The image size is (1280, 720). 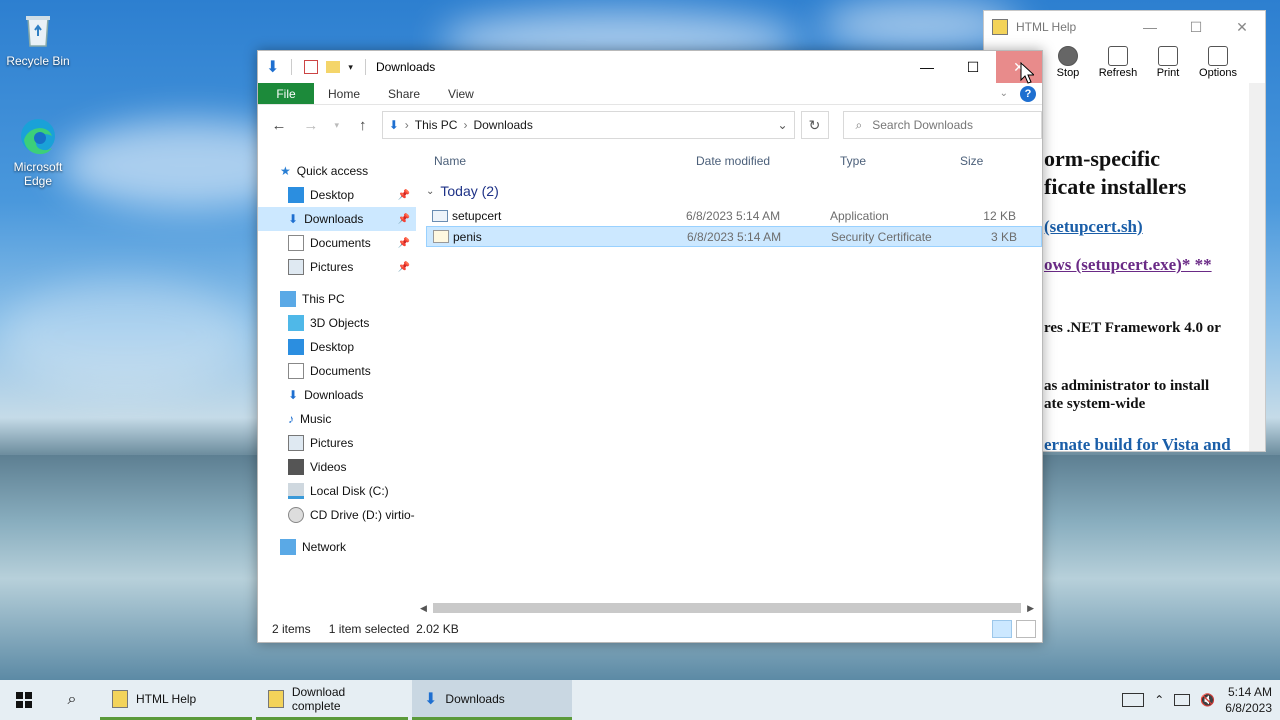 I want to click on help-icon: ?, so click(x=1028, y=93).